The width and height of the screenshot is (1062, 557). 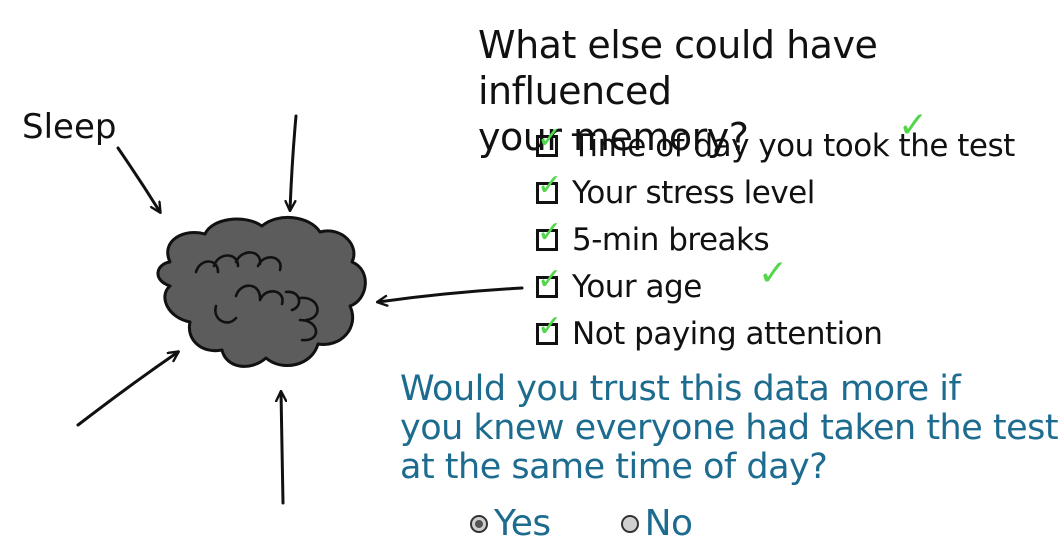 What do you see at coordinates (796, 286) in the screenshot?
I see `list-item: ✓ Your age` at bounding box center [796, 286].